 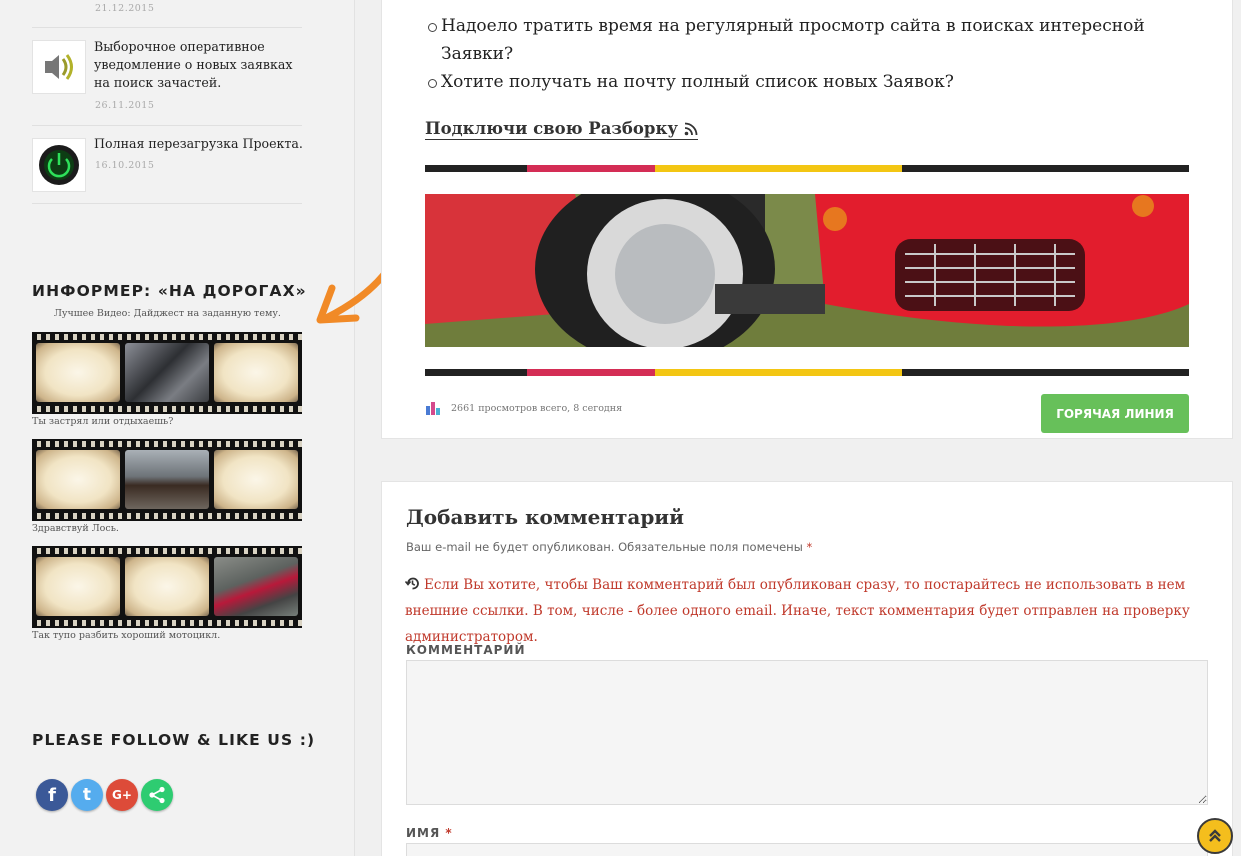 I want to click on facebook-icon: f, so click(x=52, y=795).